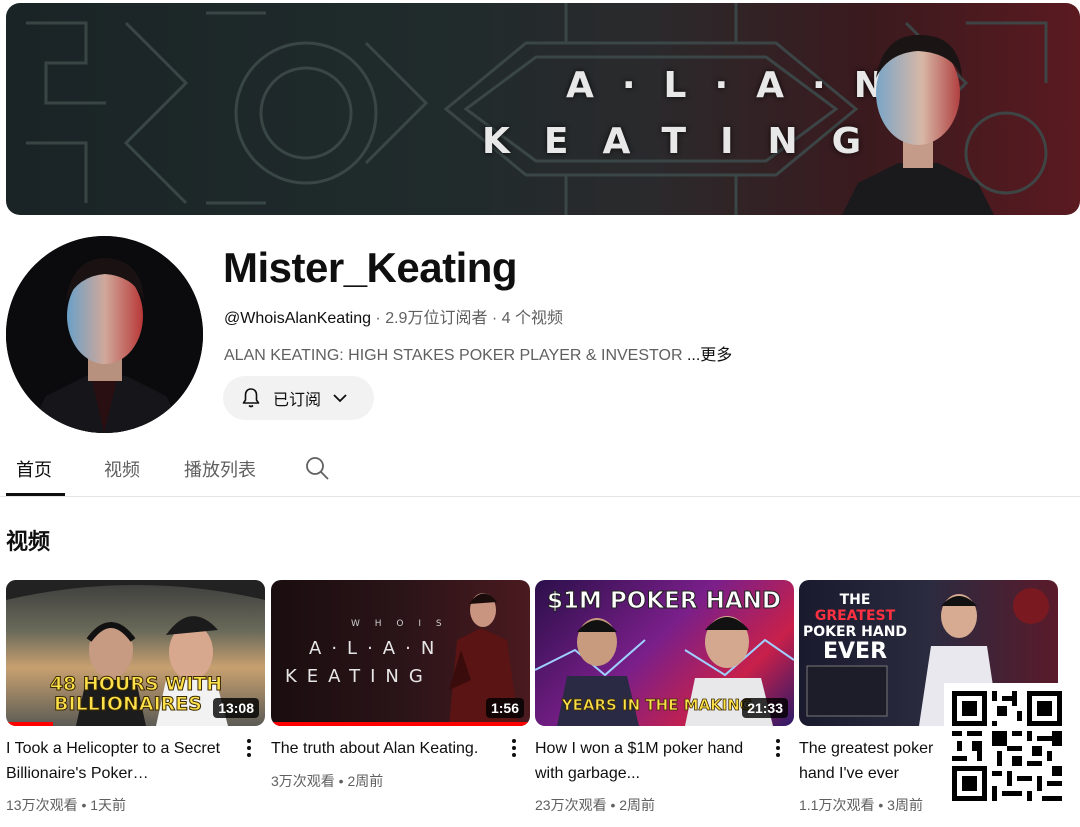 The width and height of the screenshot is (1080, 827). I want to click on tab-home: 首页, so click(34, 469).